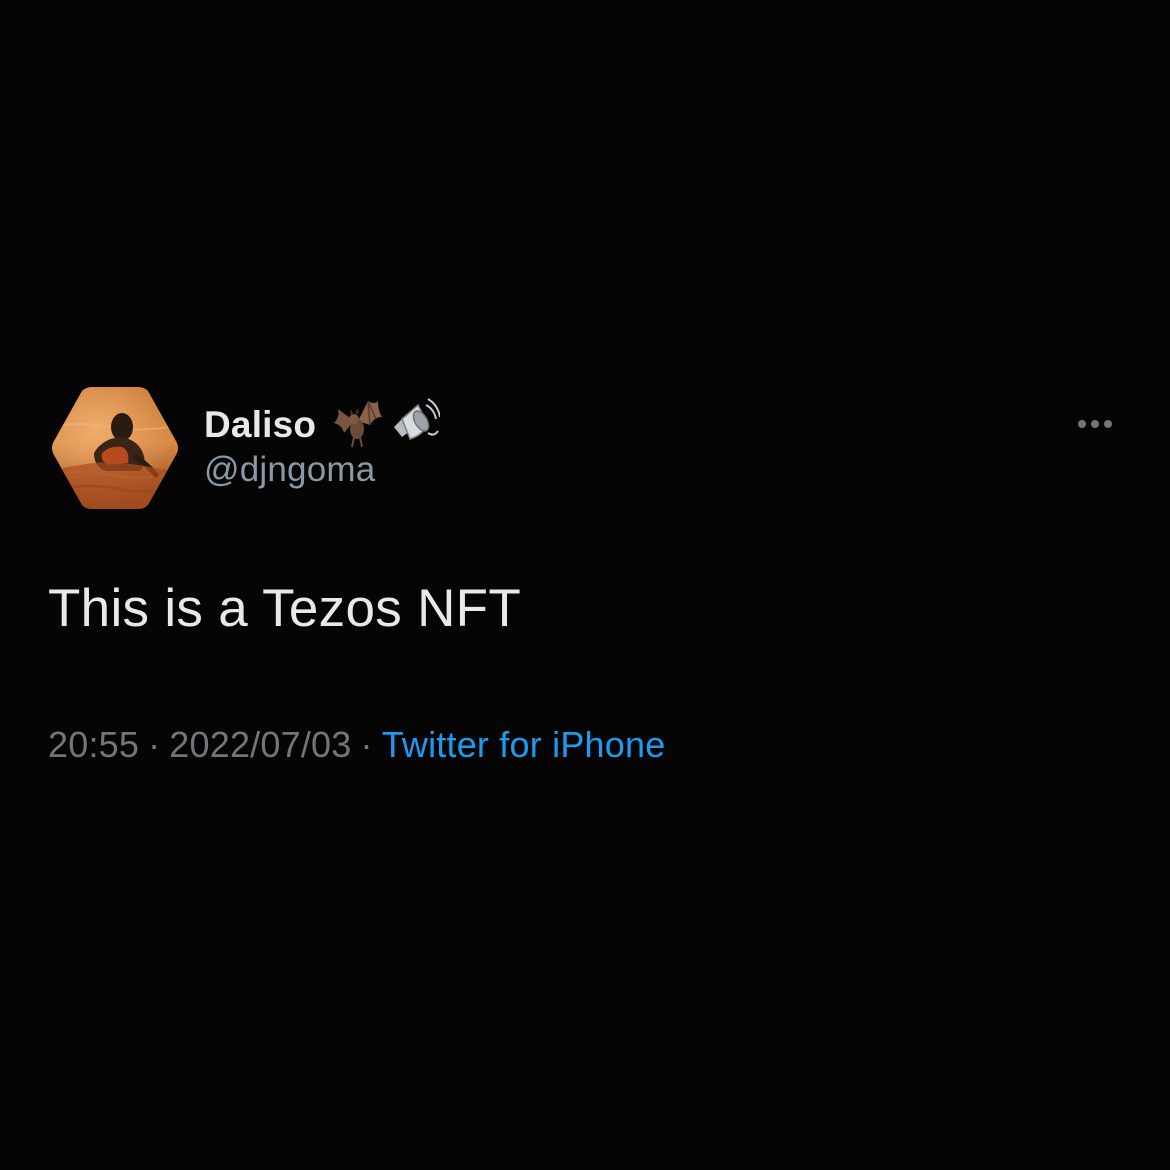 Image resolution: width=1170 pixels, height=1170 pixels. What do you see at coordinates (356, 745) in the screenshot?
I see `tweet-meta: 20:55 · 2022/07/03 · Twitter for iPhone` at bounding box center [356, 745].